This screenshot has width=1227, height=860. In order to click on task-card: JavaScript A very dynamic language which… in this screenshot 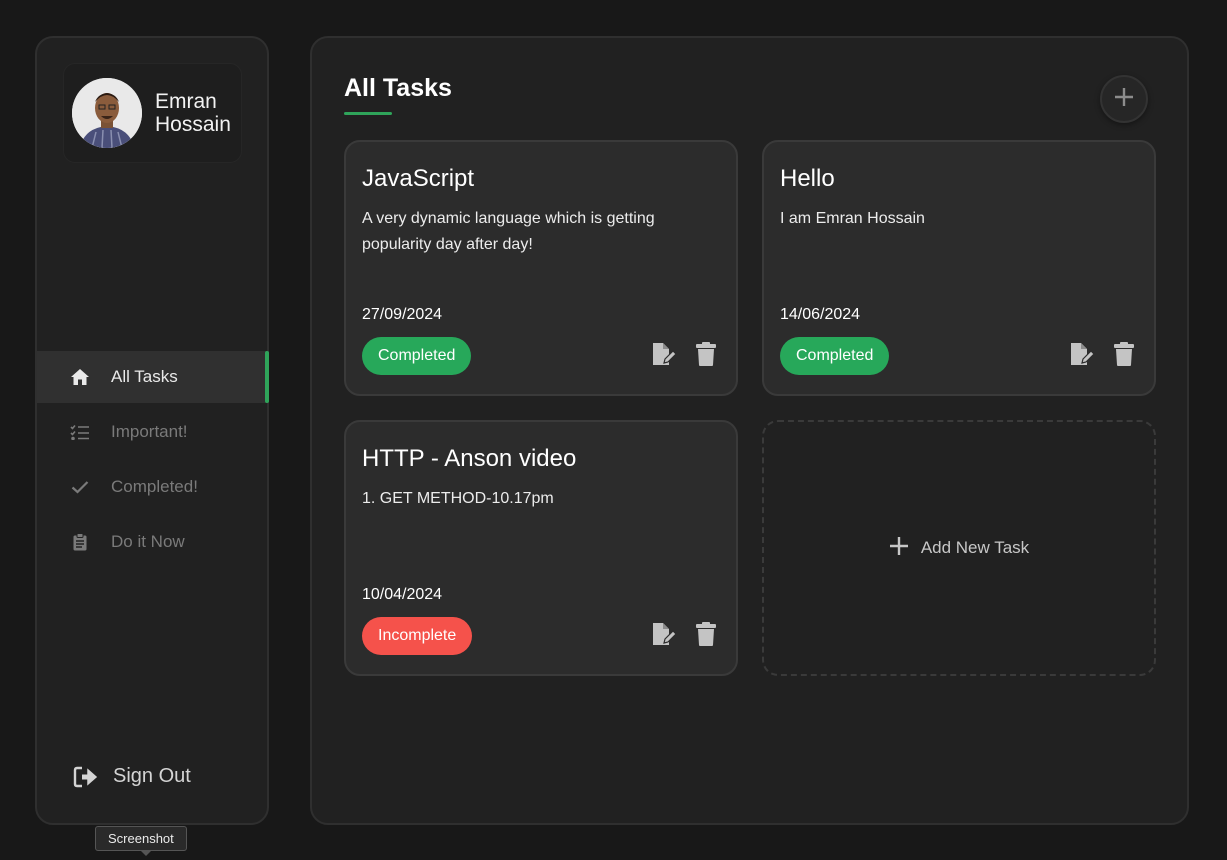, I will do `click(541, 268)`.